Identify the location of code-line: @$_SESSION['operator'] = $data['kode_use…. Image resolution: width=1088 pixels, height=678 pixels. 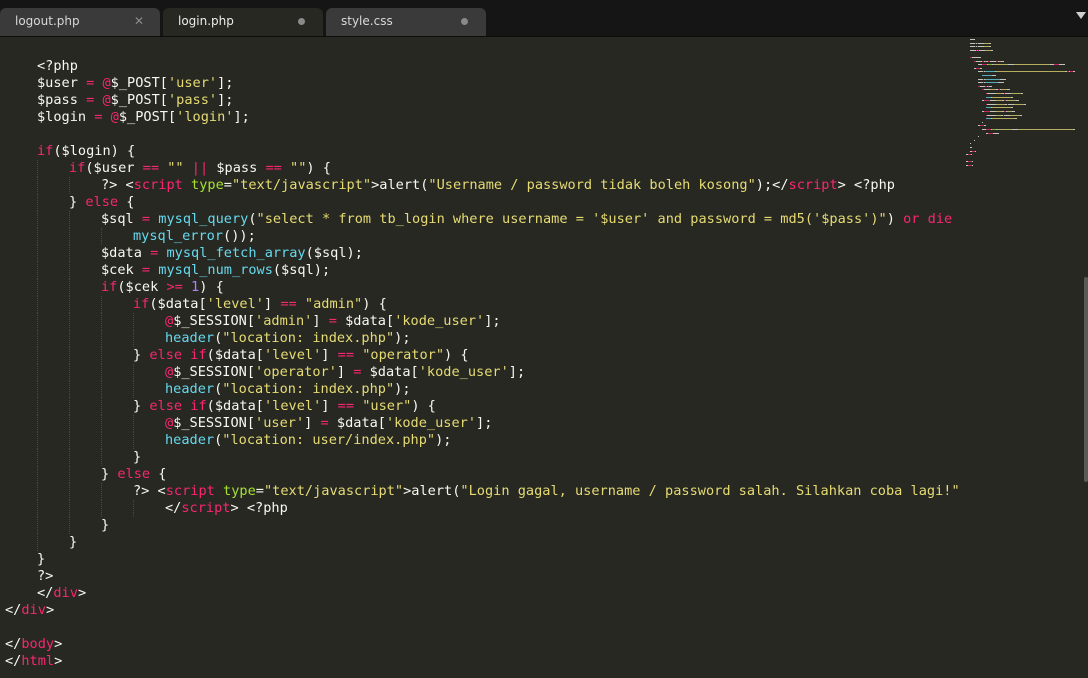
(482, 372).